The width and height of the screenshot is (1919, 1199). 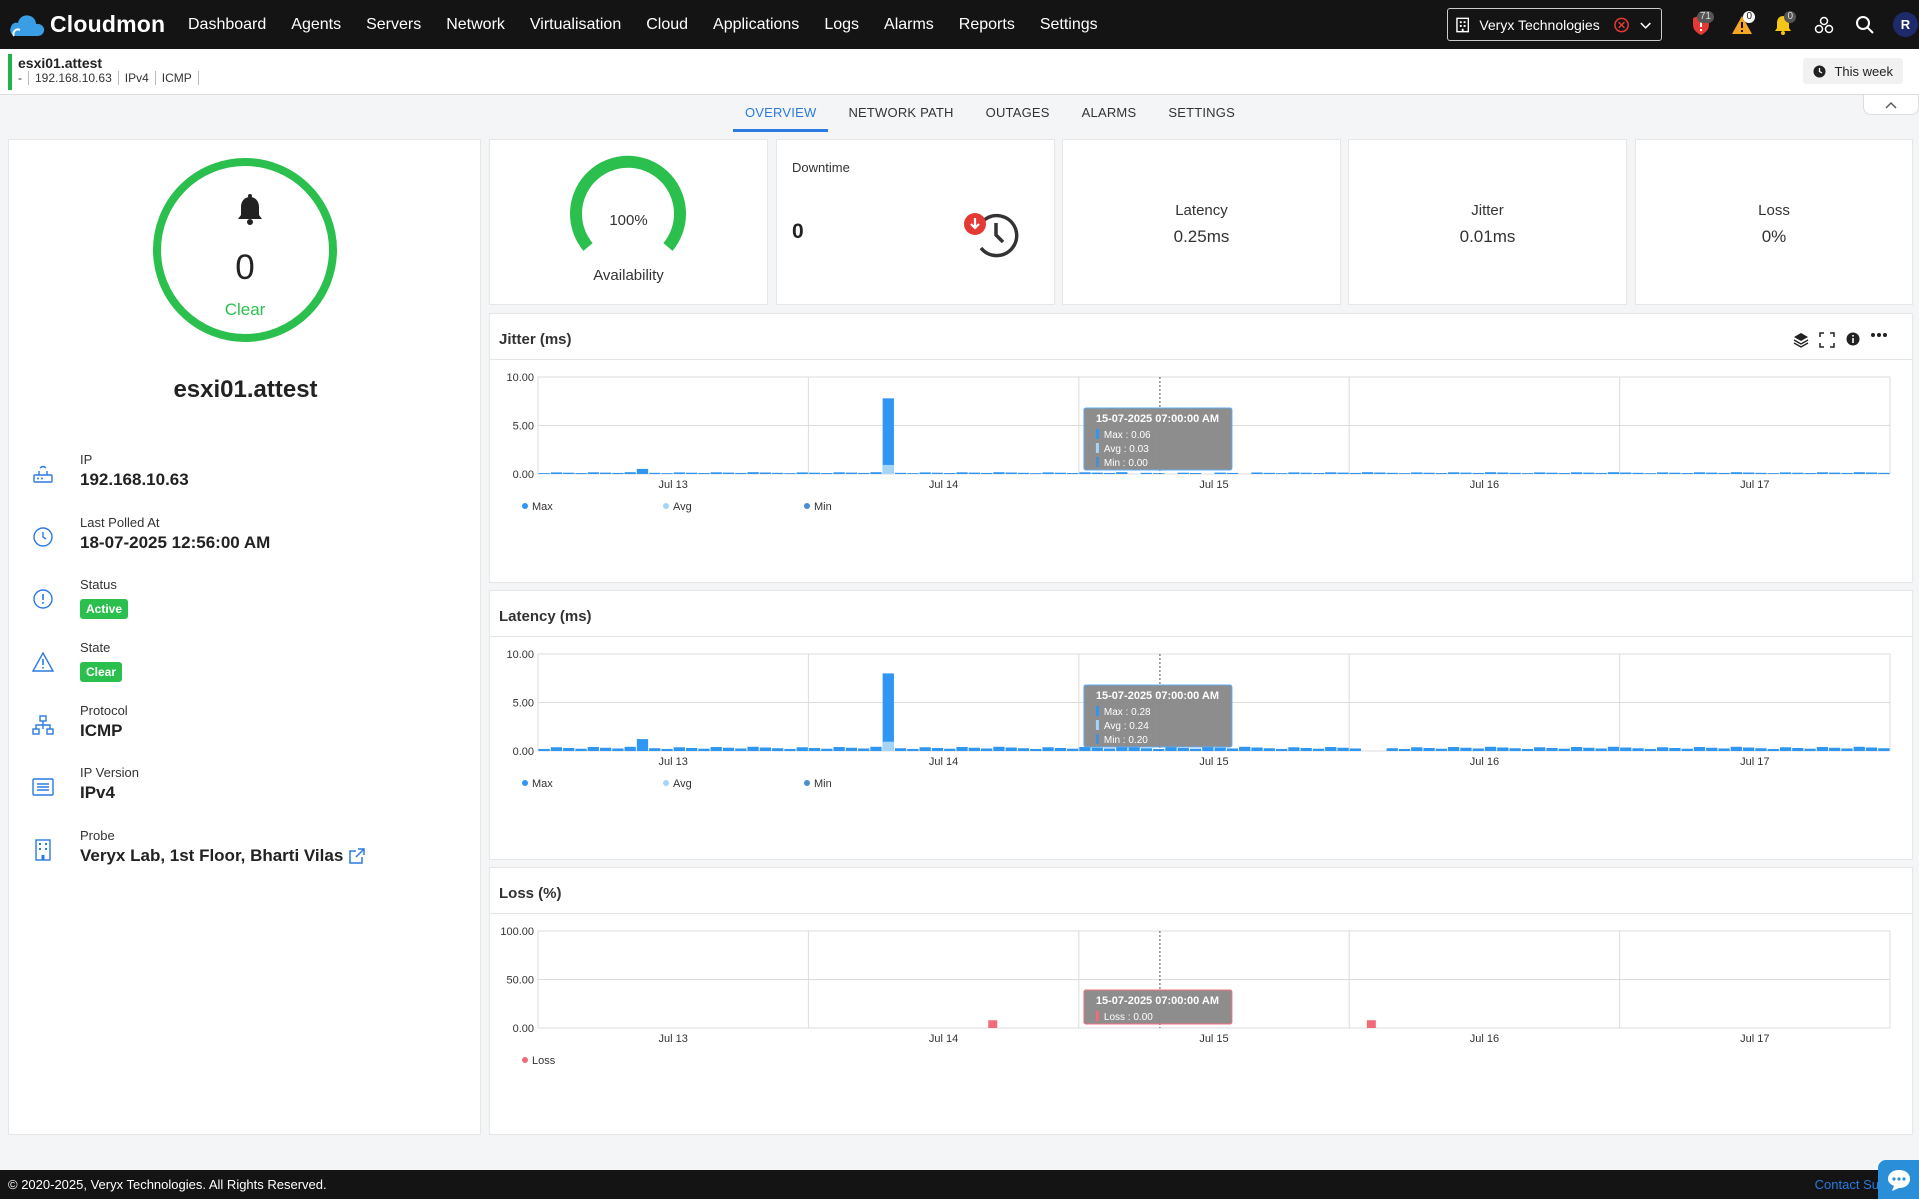 I want to click on nav-item-agents: Agents, so click(x=316, y=25).